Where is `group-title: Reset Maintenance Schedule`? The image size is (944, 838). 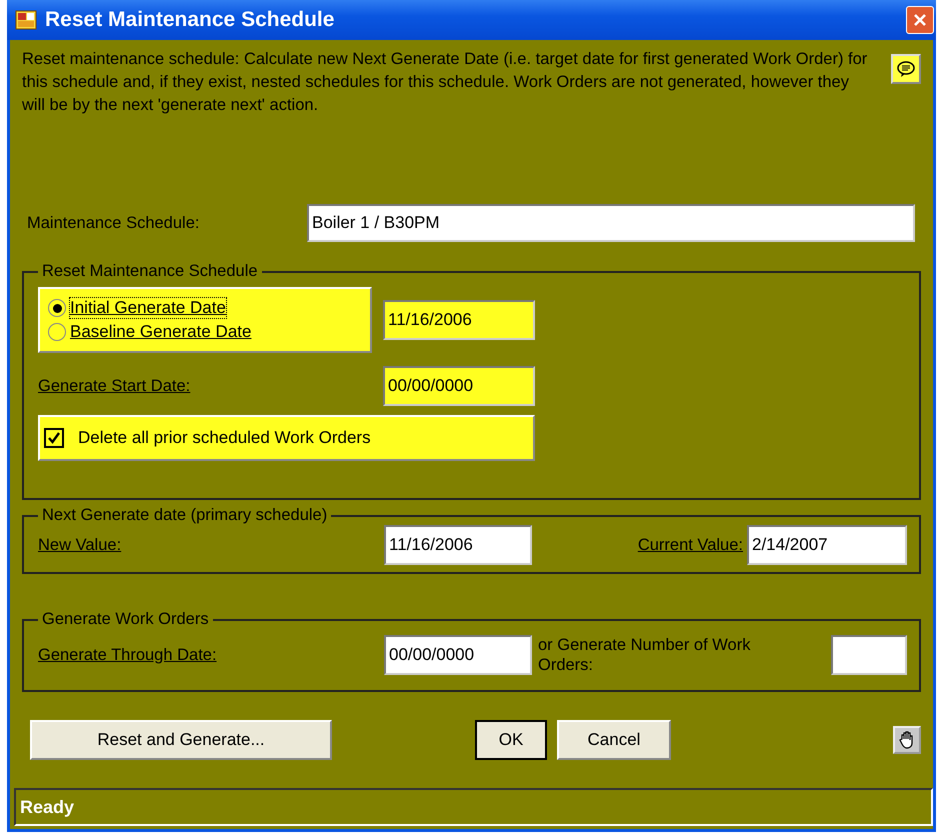 group-title: Reset Maintenance Schedule is located at coordinates (150, 271).